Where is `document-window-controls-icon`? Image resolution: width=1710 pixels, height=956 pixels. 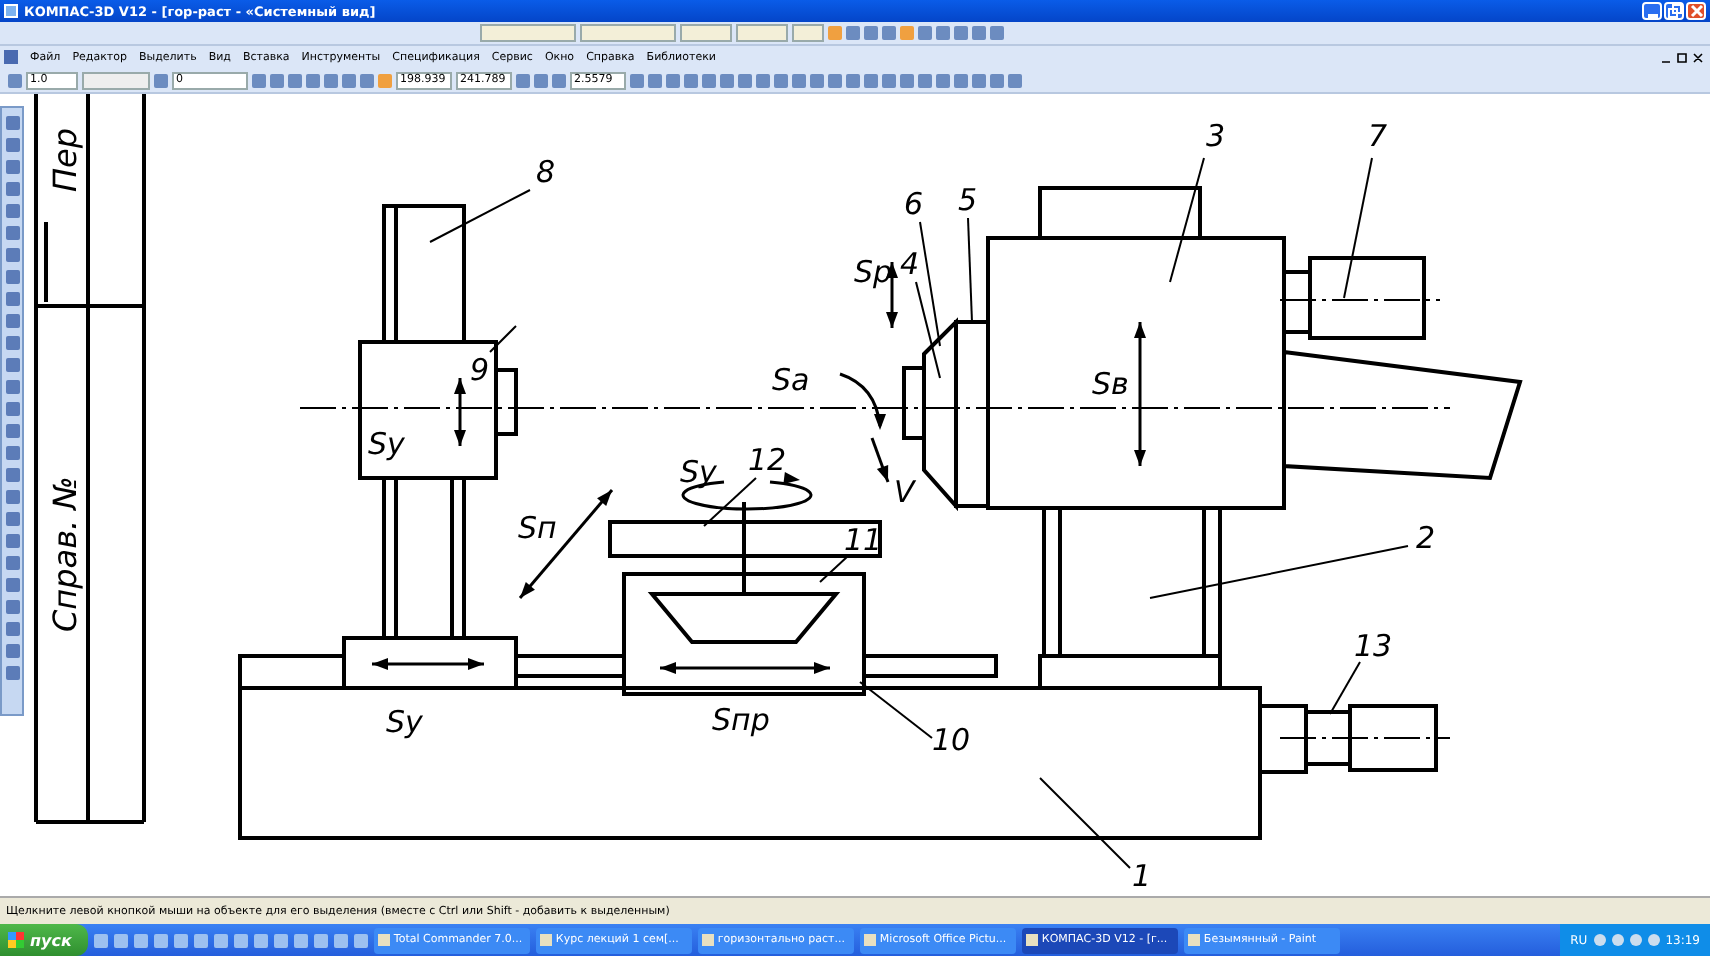 document-window-controls-icon is located at coordinates (1682, 57).